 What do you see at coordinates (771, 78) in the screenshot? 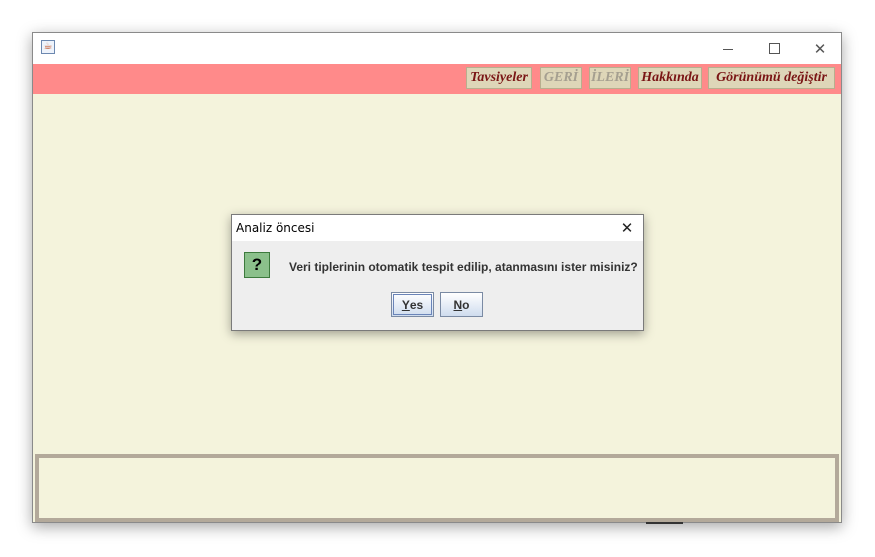
I see `change-view-button: Görünümü değiştir` at bounding box center [771, 78].